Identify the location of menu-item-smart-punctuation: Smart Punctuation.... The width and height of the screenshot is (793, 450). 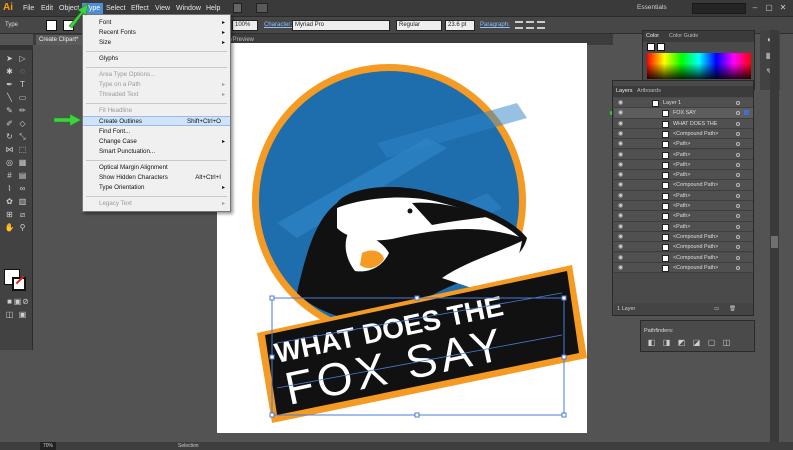
(156, 152).